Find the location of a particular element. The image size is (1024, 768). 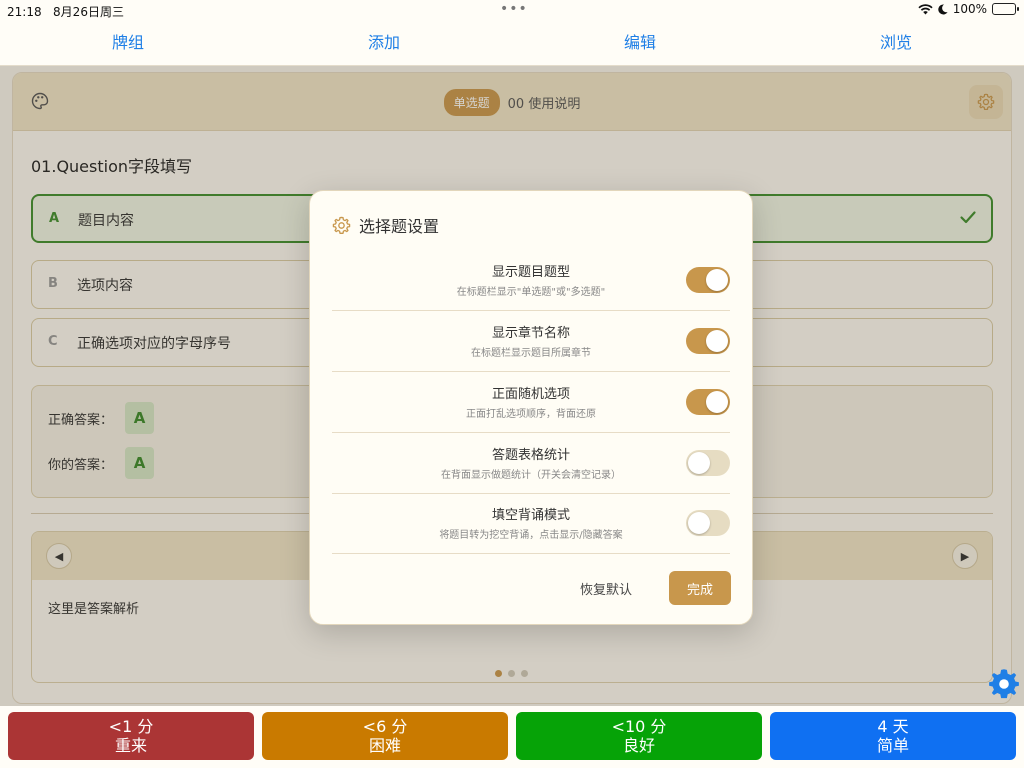

tab-decks: 牌组 is located at coordinates (128, 42).